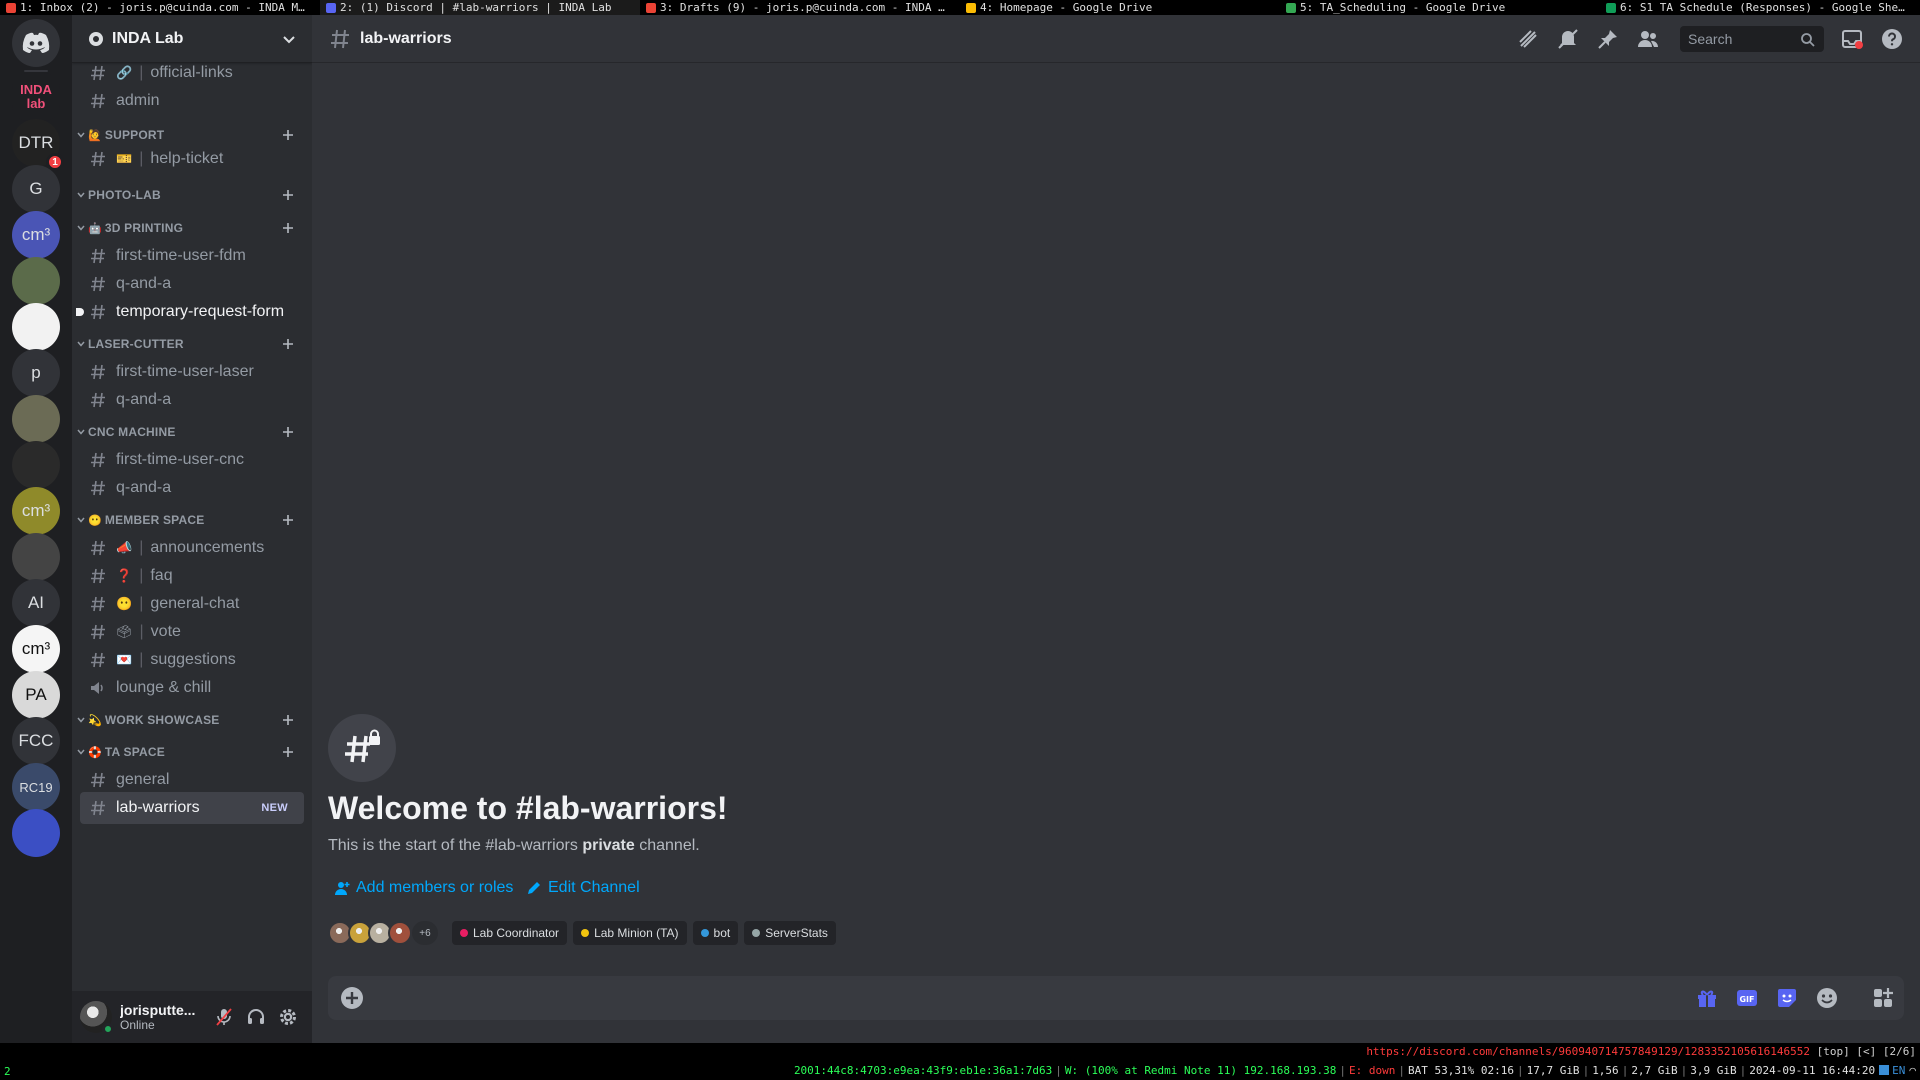  Describe the element at coordinates (192, 808) in the screenshot. I see `channel-lab-warriors: lab-warriors NEW` at that location.